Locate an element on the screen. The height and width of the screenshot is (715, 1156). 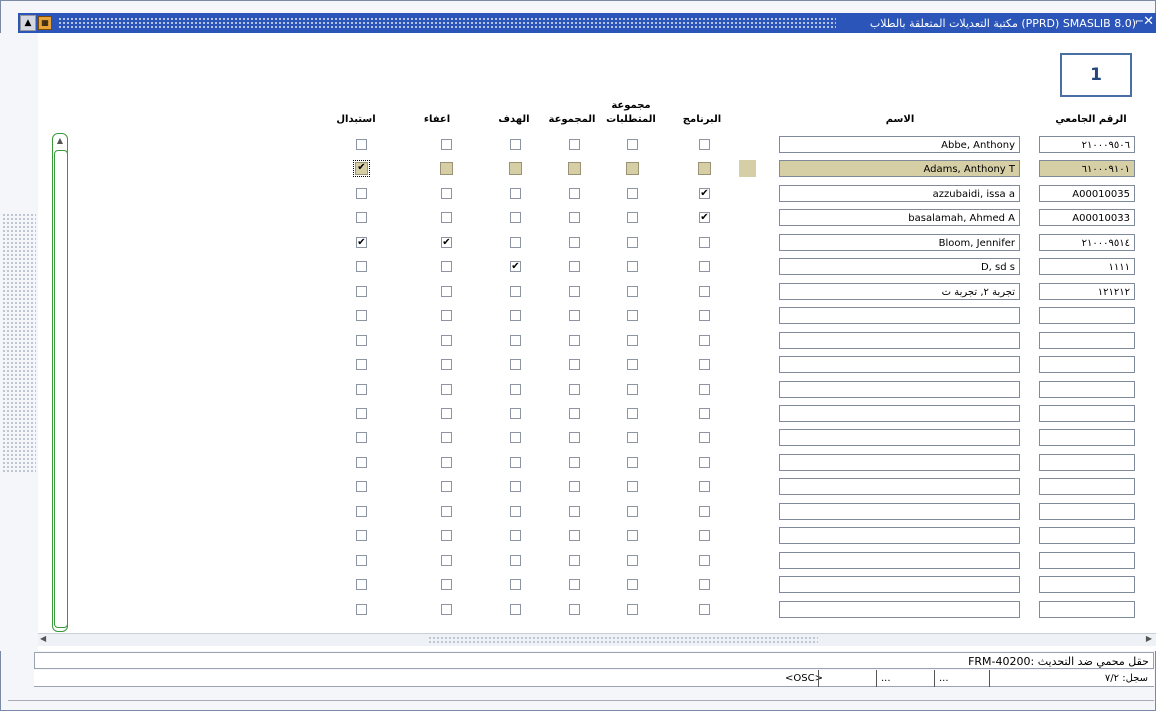
horizontal-scrollbar: ◀ ▶ is located at coordinates (597, 639).